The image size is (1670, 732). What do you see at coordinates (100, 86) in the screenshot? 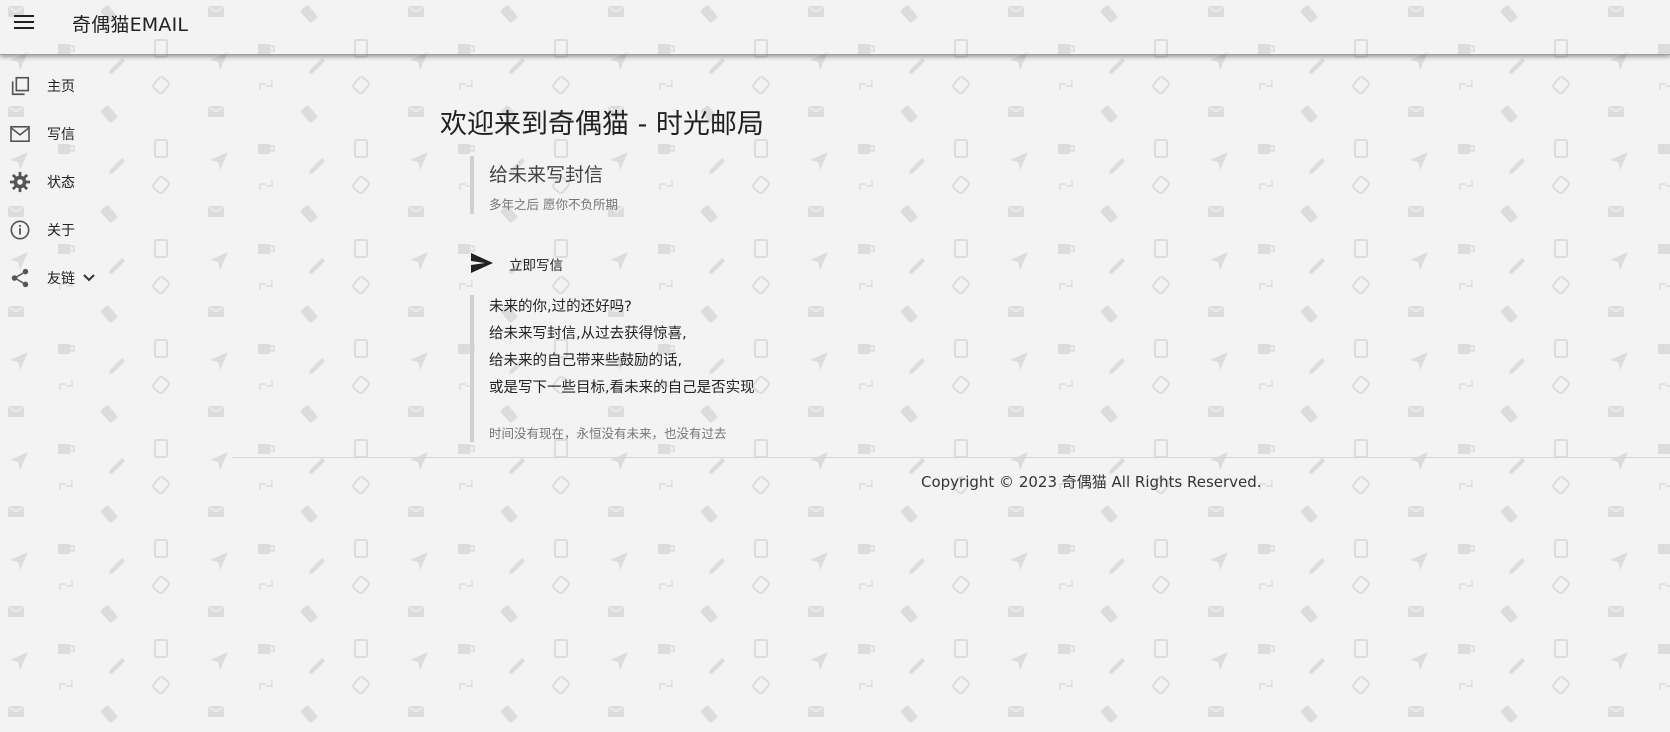
I see `sidebar-item-home: 主页` at bounding box center [100, 86].